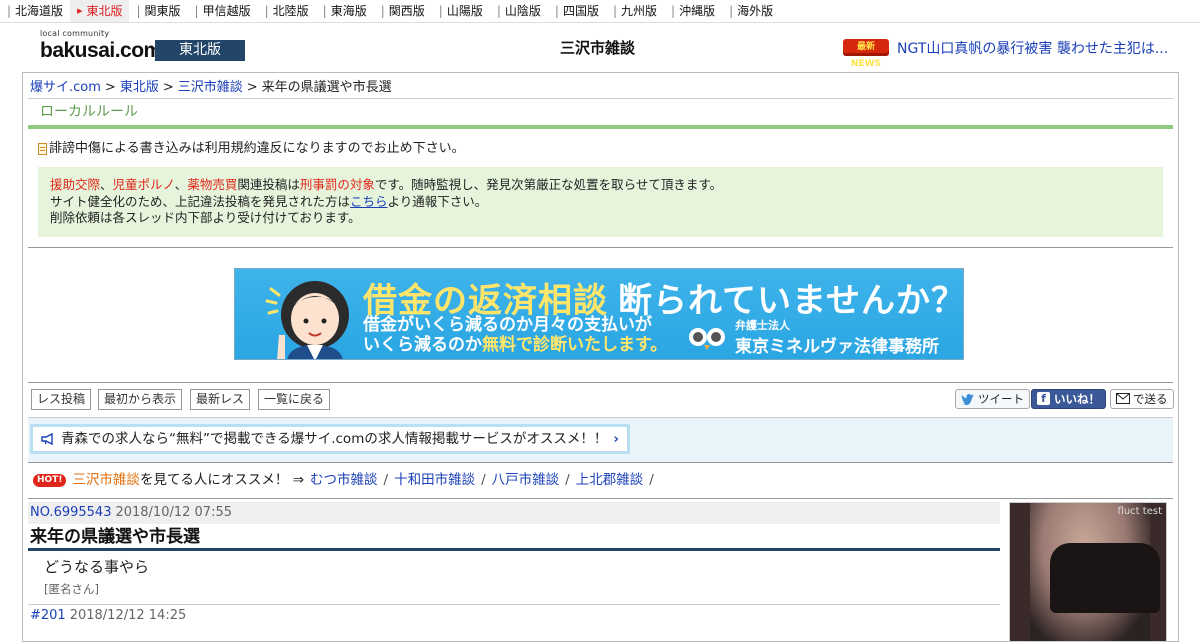  I want to click on region-tab: | 沖縄版, so click(693, 11).